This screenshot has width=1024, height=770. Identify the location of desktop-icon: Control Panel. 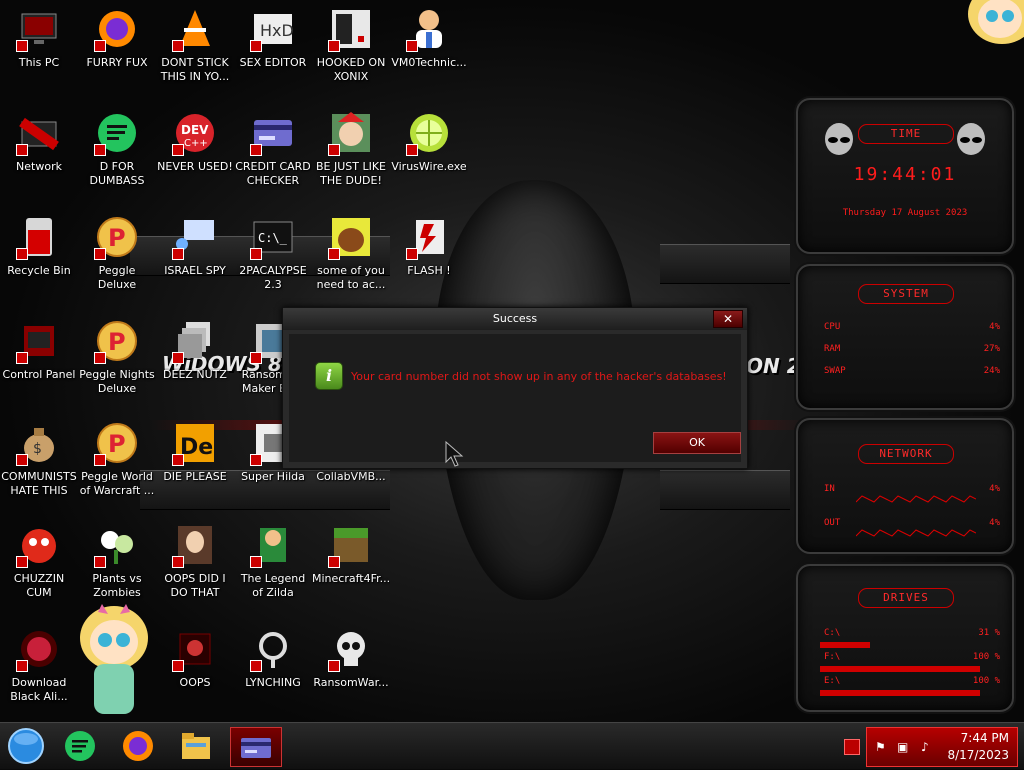
(39, 350).